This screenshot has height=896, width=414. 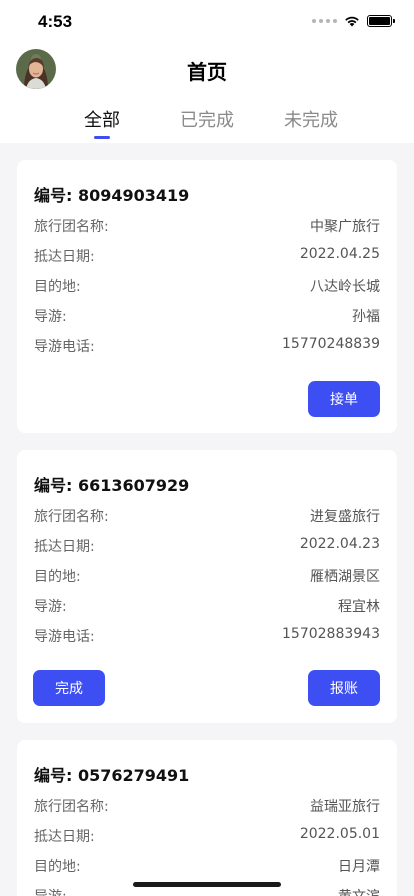 What do you see at coordinates (207, 606) in the screenshot?
I see `row-guide: 导游: 程宜林` at bounding box center [207, 606].